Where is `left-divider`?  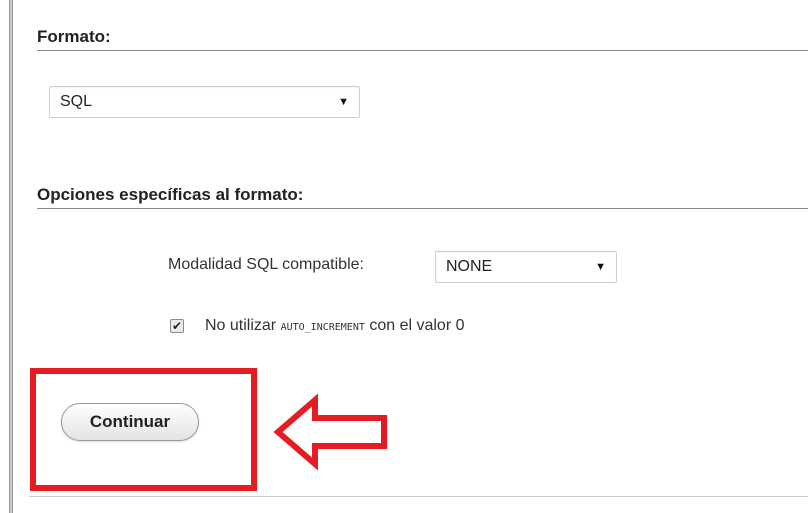 left-divider is located at coordinates (11, 256).